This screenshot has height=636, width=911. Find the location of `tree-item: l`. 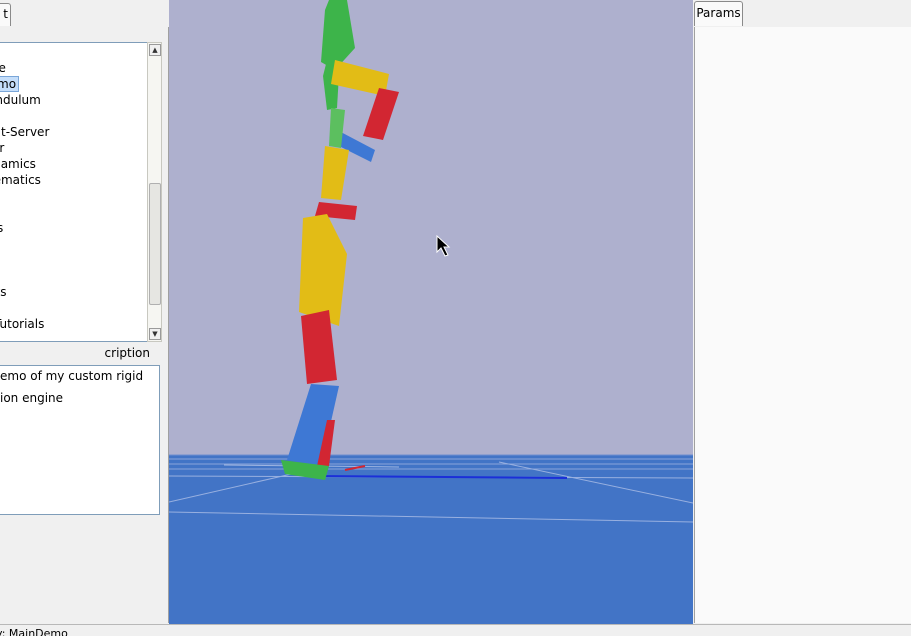

tree-item: l is located at coordinates (74, 308).